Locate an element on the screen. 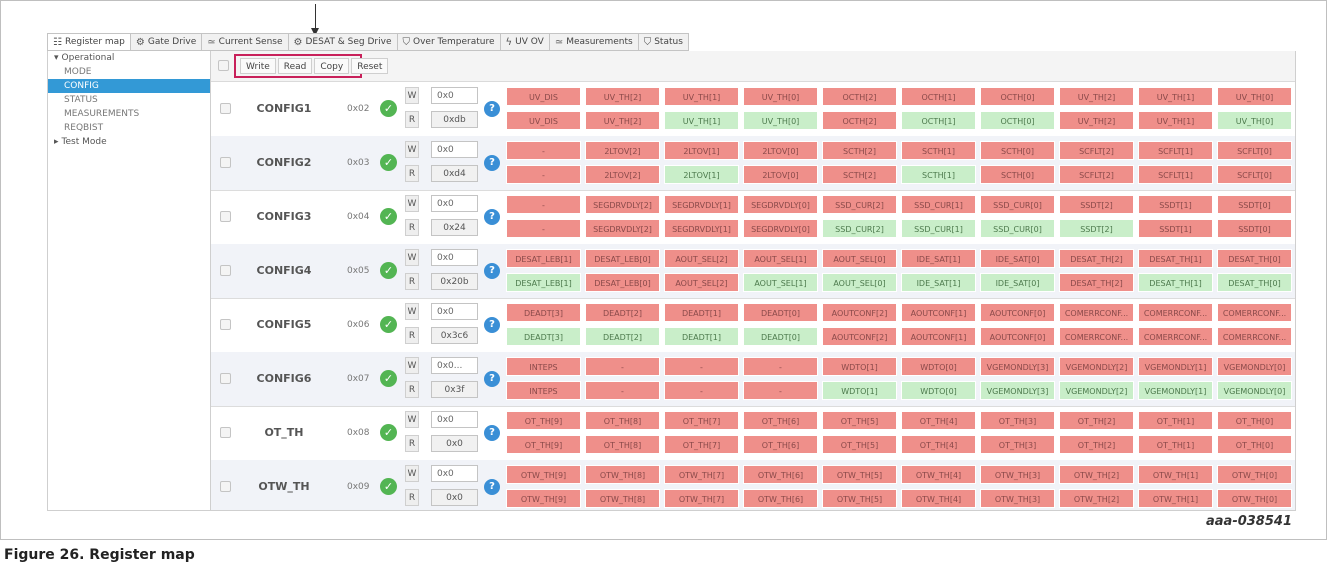 This screenshot has width=1328, height=577. write-bit-cell: IDE_SAT[1] is located at coordinates (938, 258).